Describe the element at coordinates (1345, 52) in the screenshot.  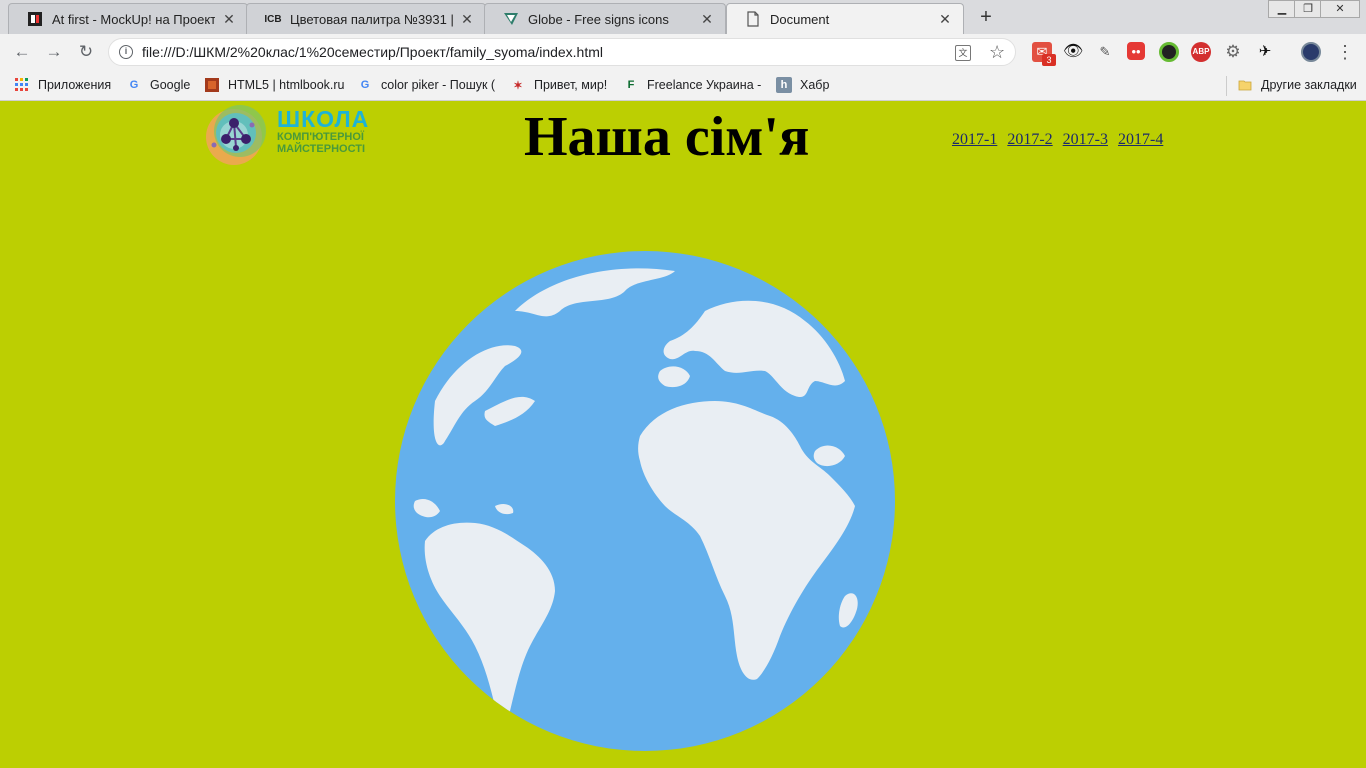
I see `menu-icon: ⋮` at that location.